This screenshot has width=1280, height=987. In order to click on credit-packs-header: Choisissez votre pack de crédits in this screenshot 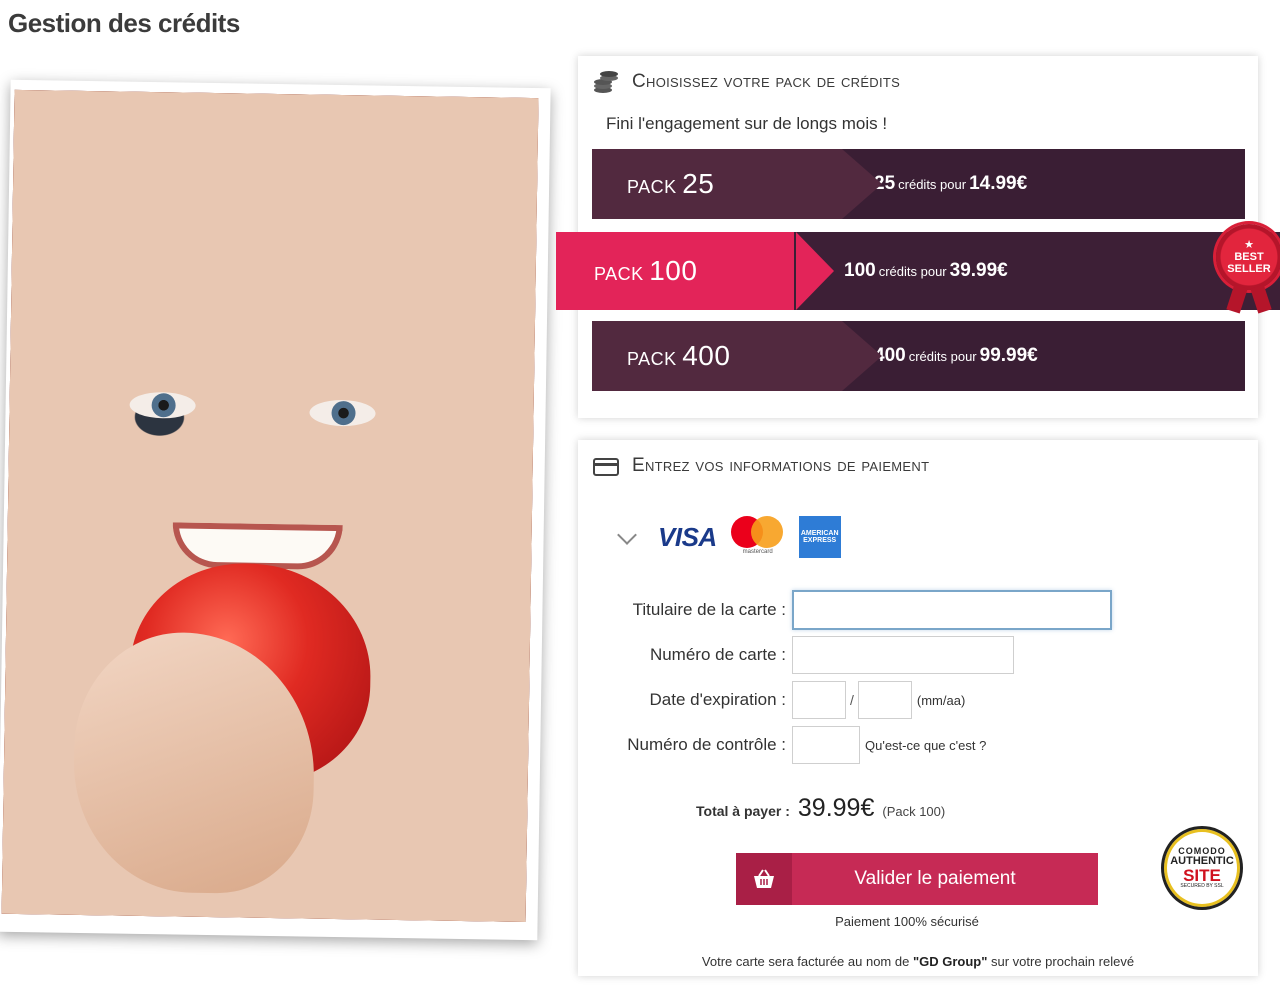, I will do `click(746, 82)`.